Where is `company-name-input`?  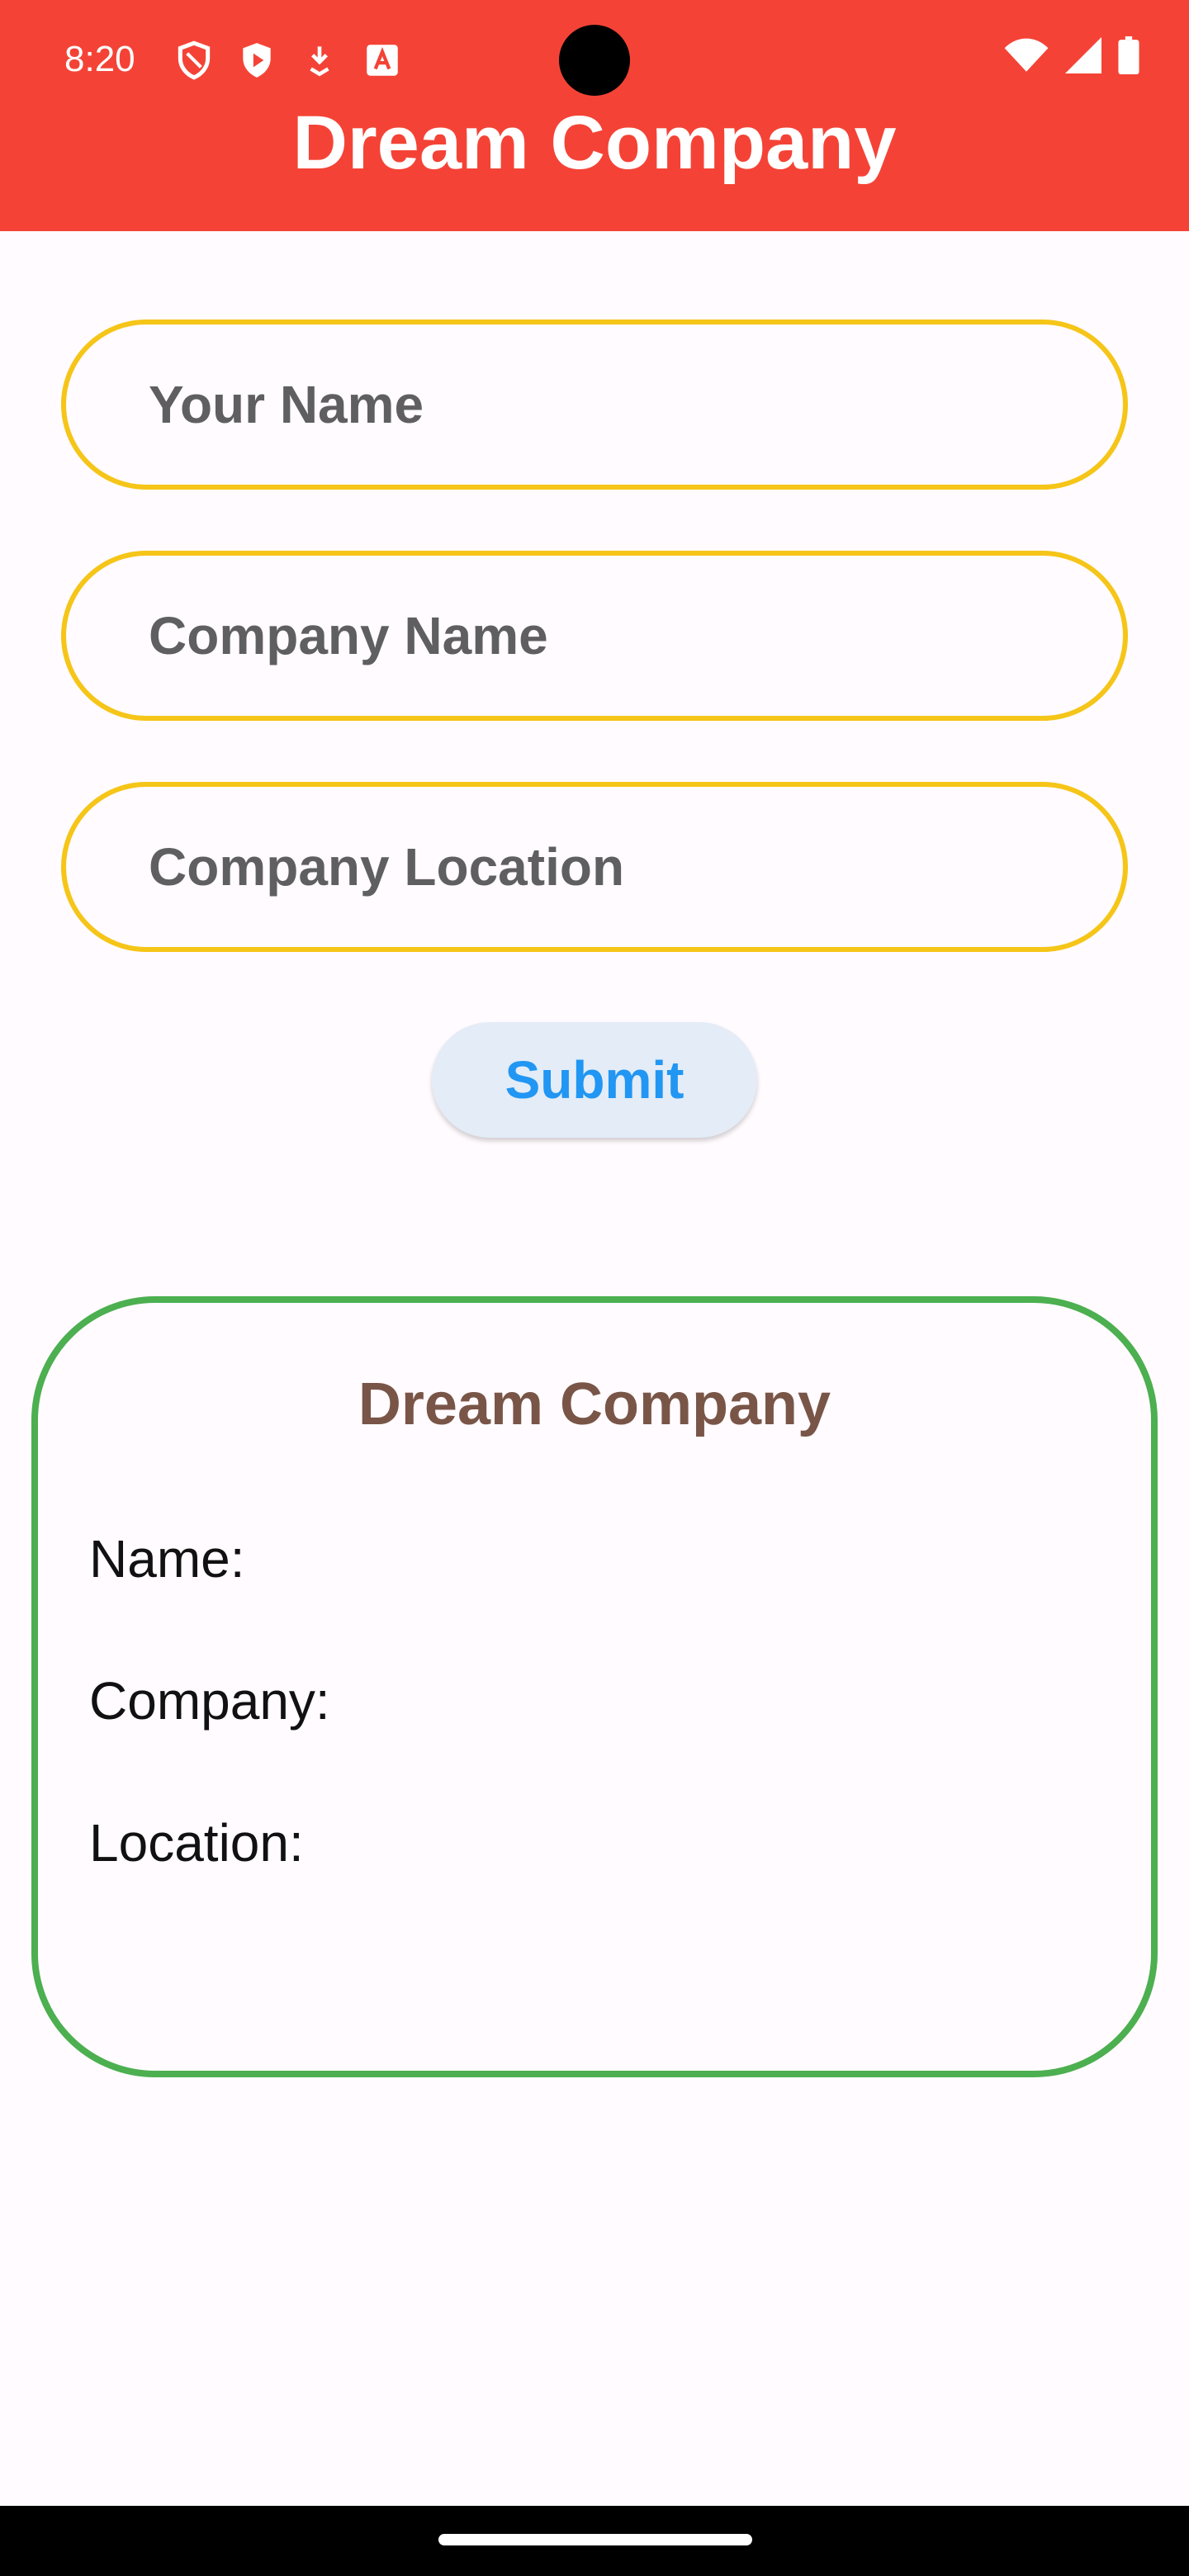 company-name-input is located at coordinates (603, 636).